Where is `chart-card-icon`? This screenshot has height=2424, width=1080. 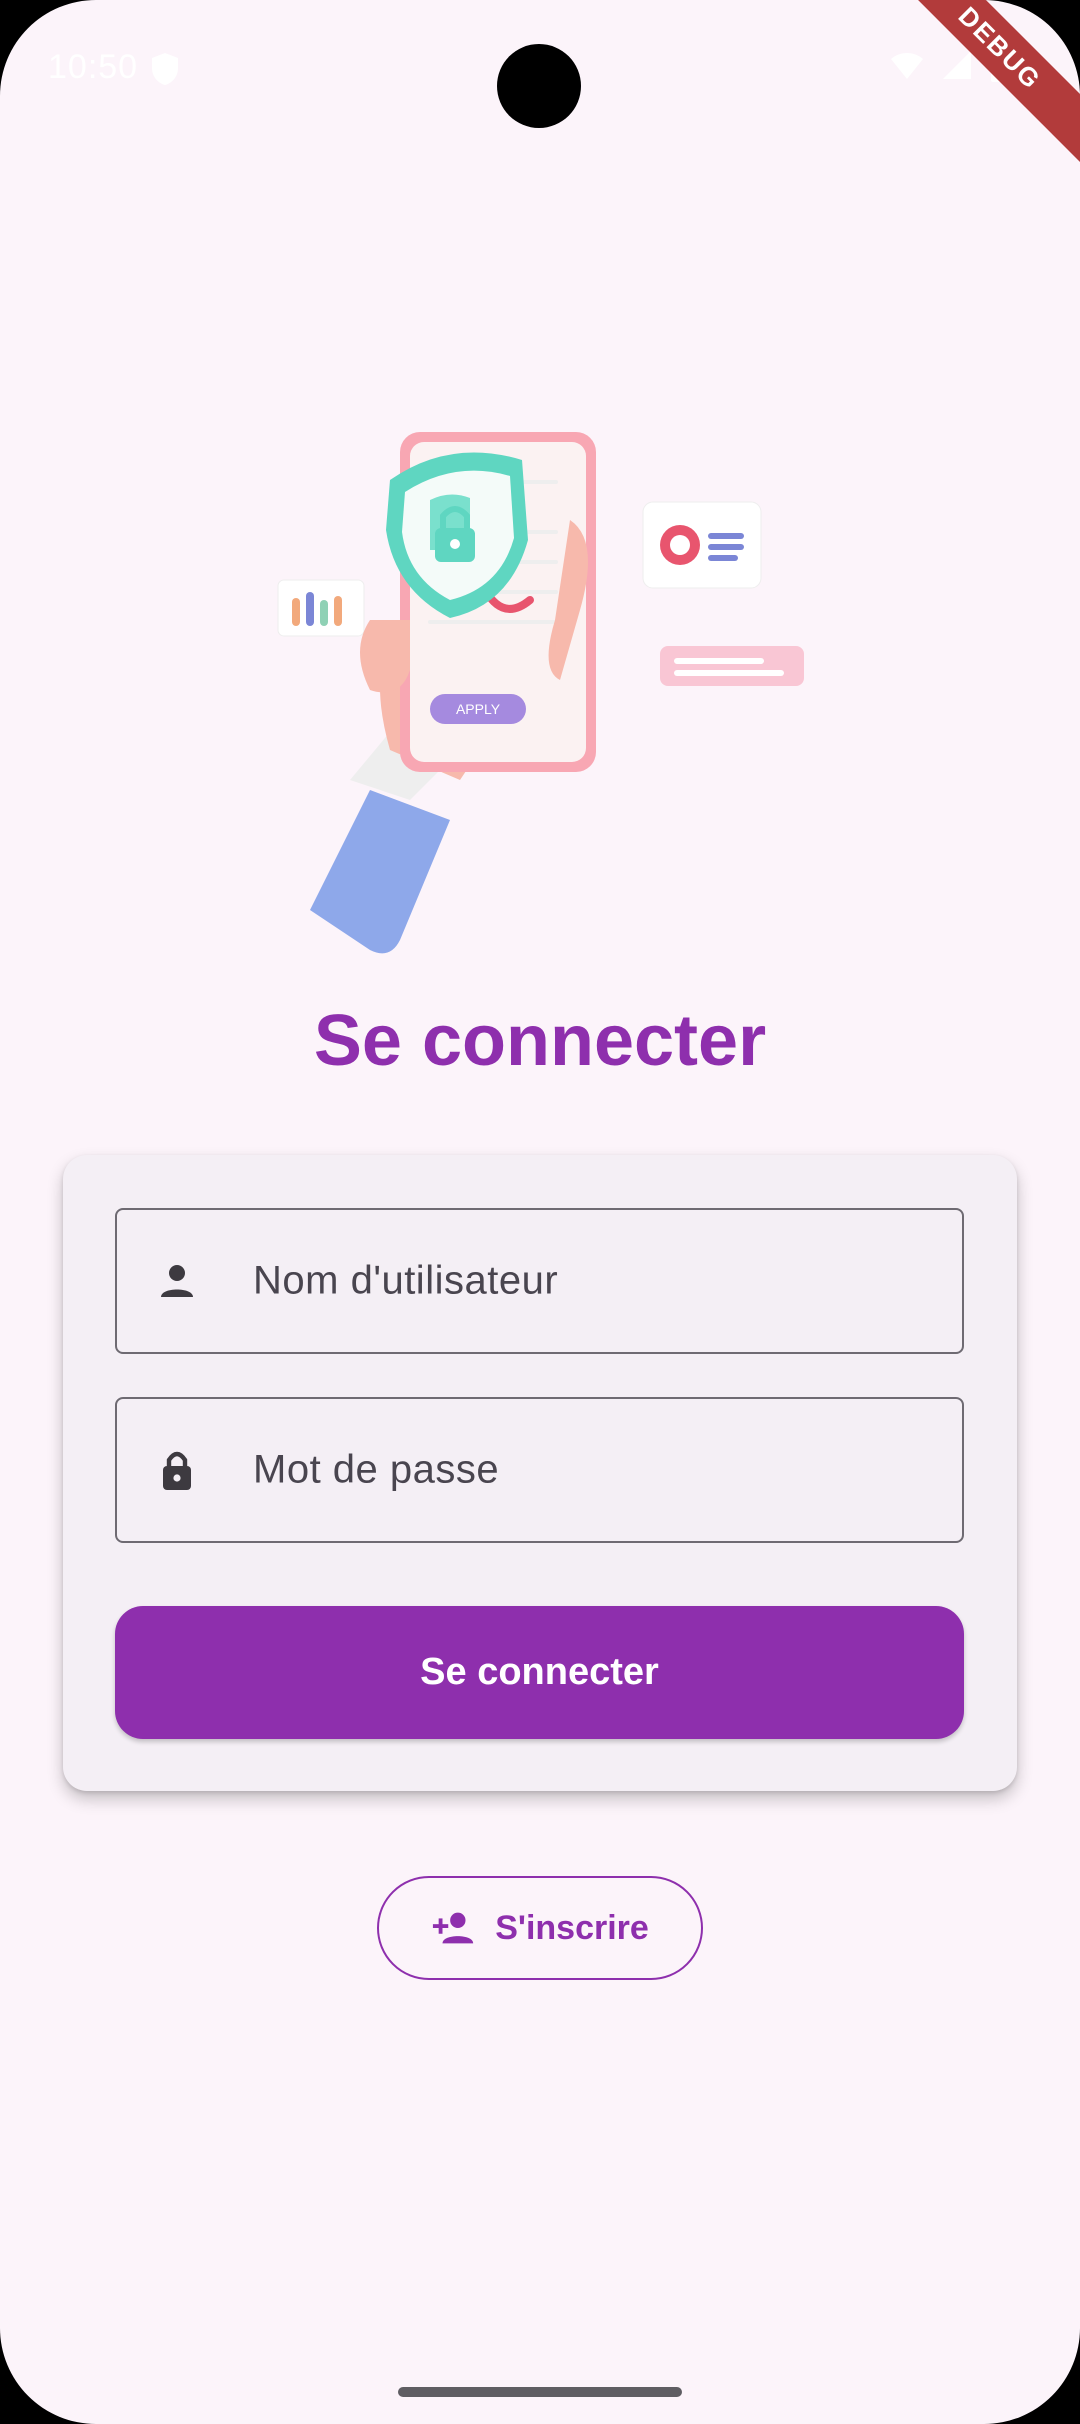 chart-card-icon is located at coordinates (321, 608).